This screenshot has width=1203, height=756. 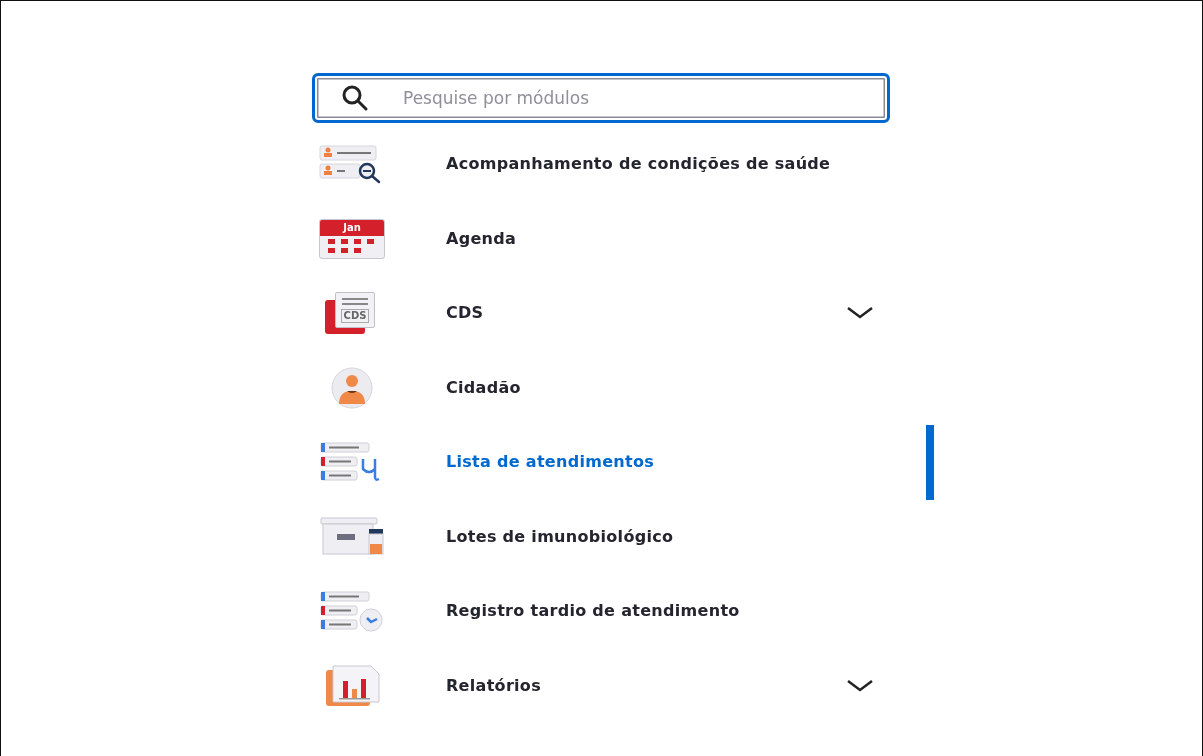 I want to click on module-item: Registro tardio de atendimento, so click(x=623, y=611).